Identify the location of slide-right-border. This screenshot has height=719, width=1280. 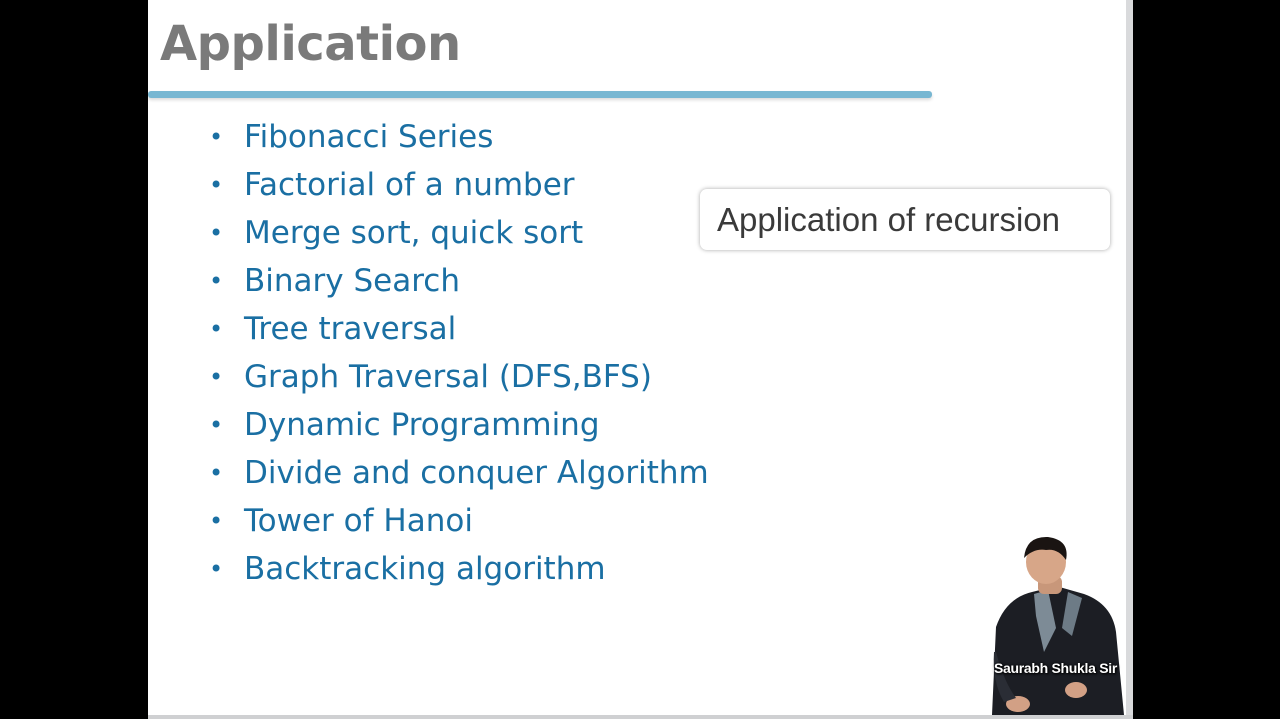
(1129, 357).